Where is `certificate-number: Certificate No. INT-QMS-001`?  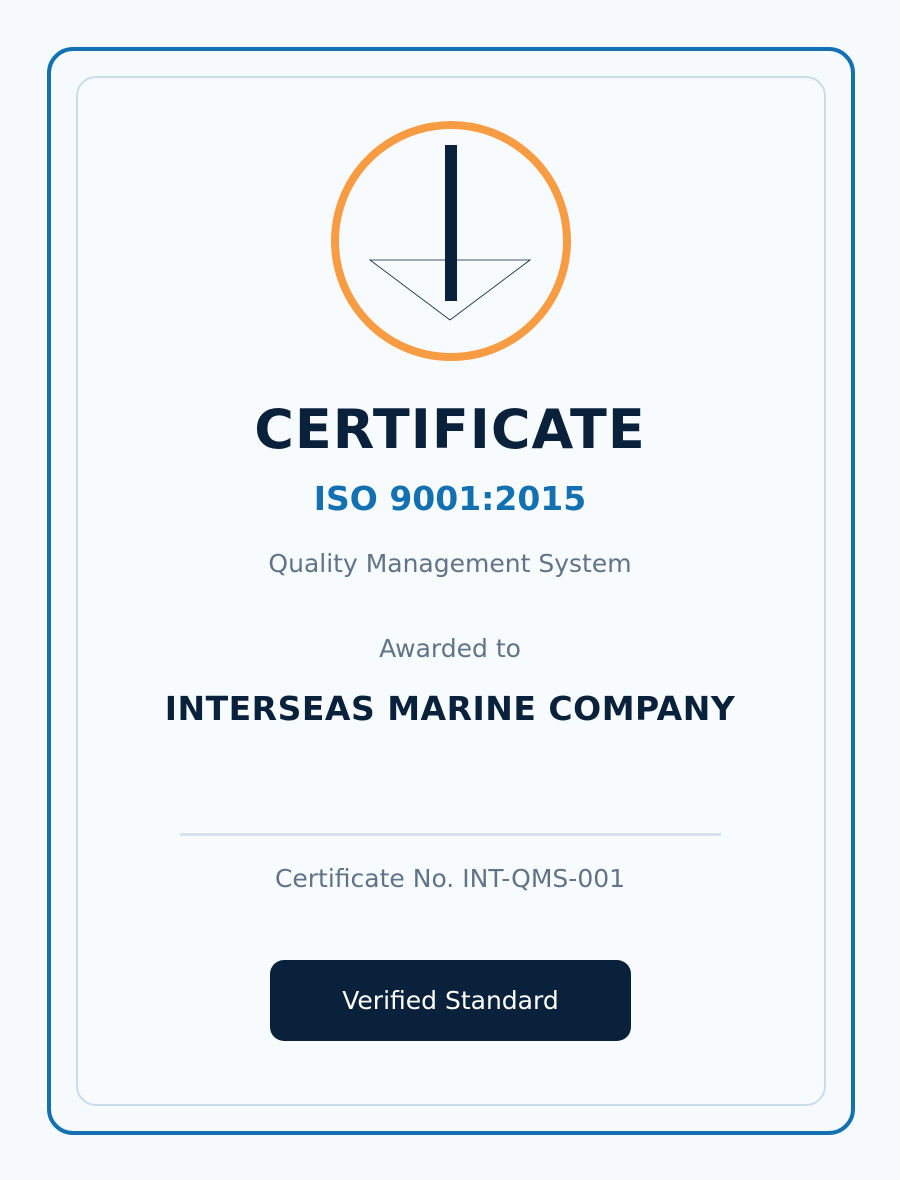
certificate-number: Certificate No. INT-QMS-001 is located at coordinates (450, 878).